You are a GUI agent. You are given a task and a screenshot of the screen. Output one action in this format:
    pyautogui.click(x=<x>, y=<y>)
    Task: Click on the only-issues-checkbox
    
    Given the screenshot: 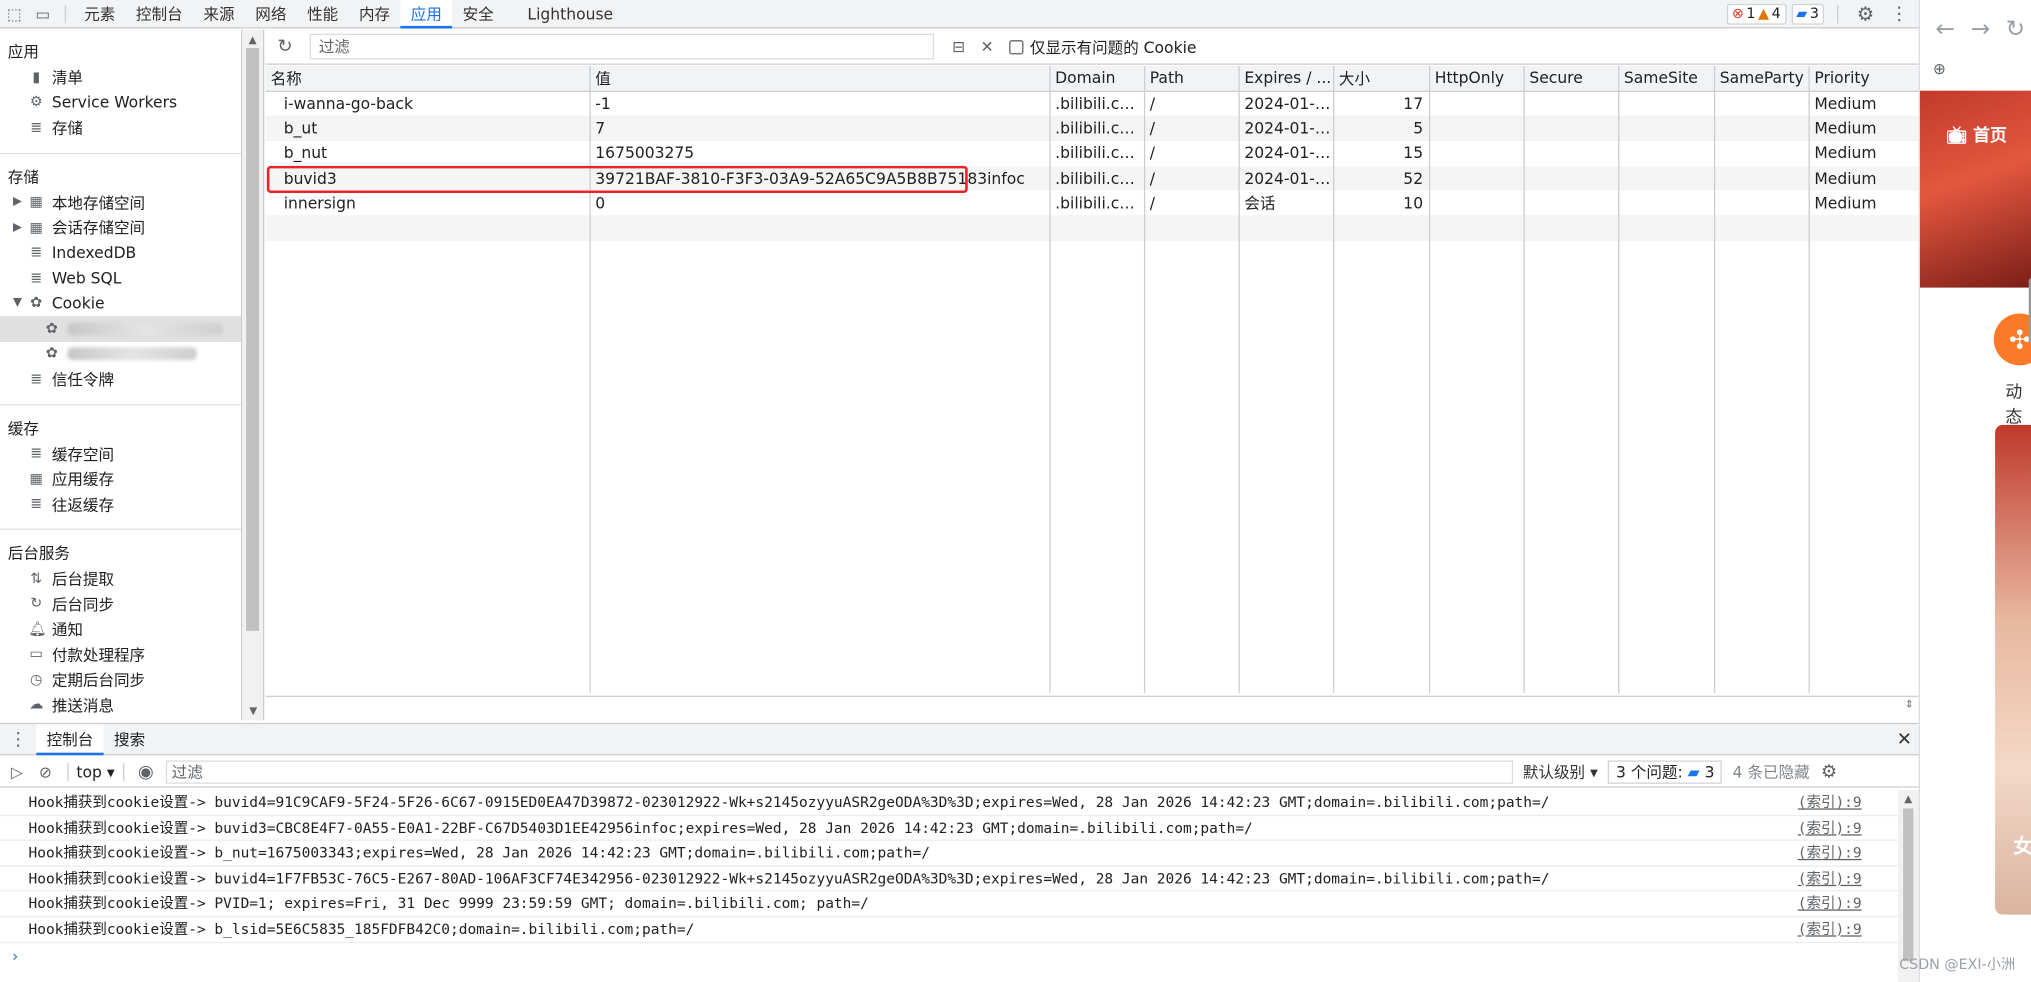 What is the action you would take?
    pyautogui.click(x=1016, y=46)
    